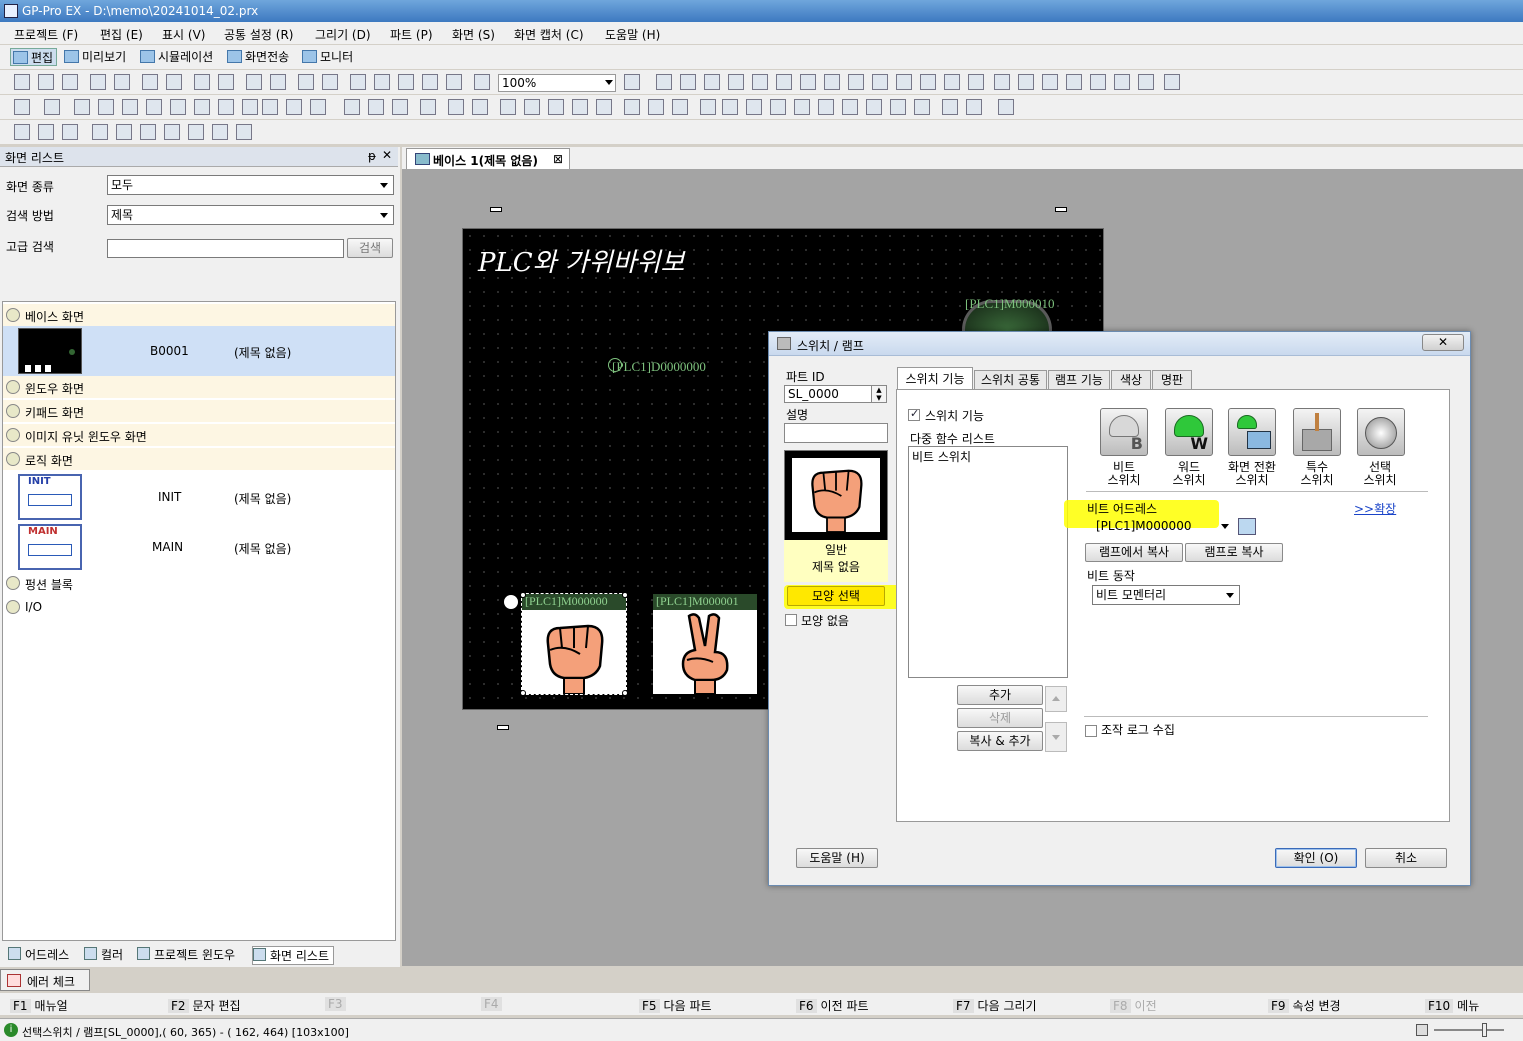 The width and height of the screenshot is (1523, 1041). What do you see at coordinates (836, 596) in the screenshot?
I see `shape-select-button: 모양 선택` at bounding box center [836, 596].